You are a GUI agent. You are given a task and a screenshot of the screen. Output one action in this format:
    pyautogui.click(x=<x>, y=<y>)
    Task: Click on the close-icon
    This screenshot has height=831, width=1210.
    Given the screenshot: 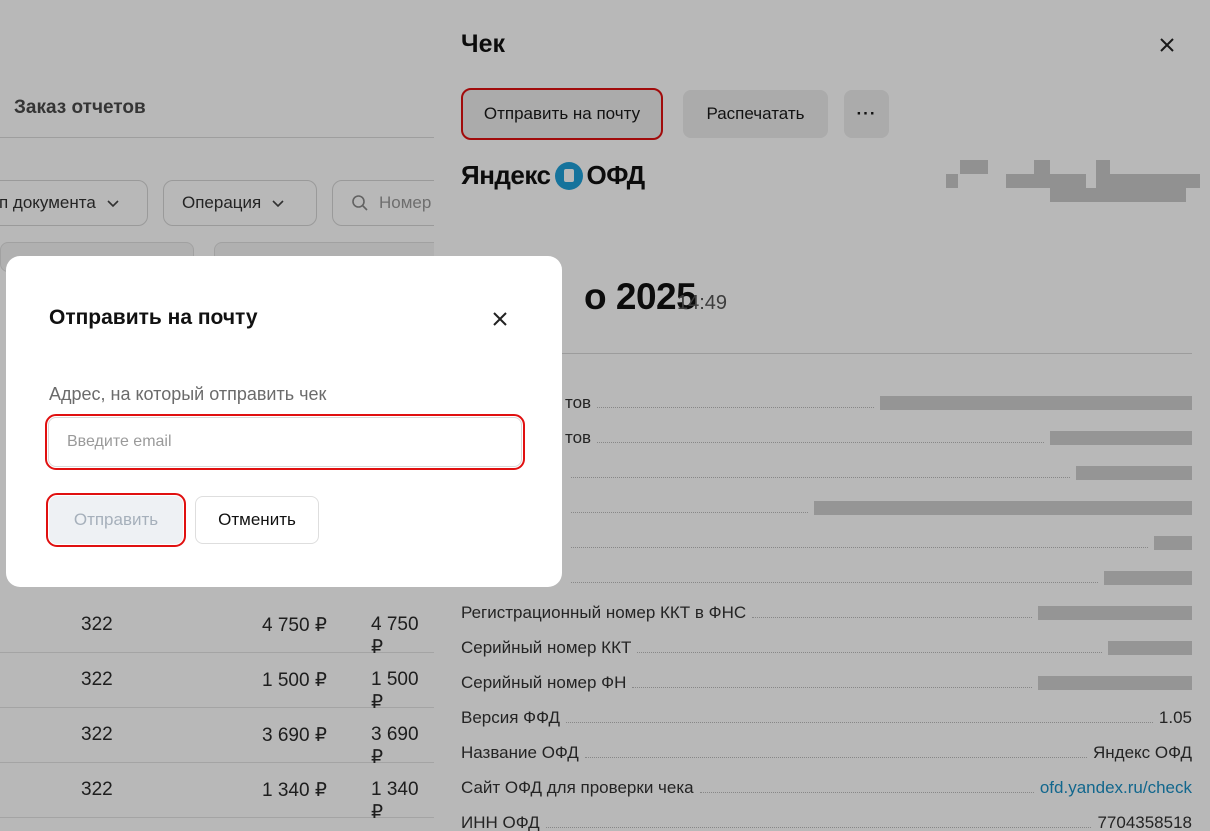 What is the action you would take?
    pyautogui.click(x=500, y=319)
    